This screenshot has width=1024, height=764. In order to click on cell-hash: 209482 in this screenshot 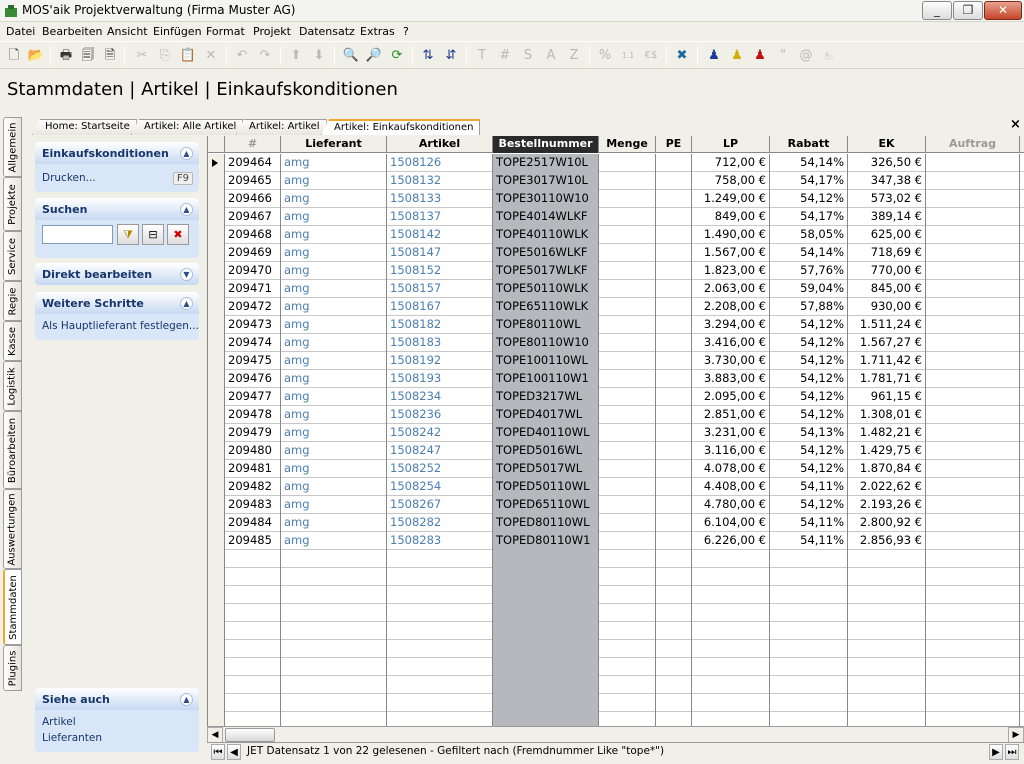, I will do `click(253, 487)`.